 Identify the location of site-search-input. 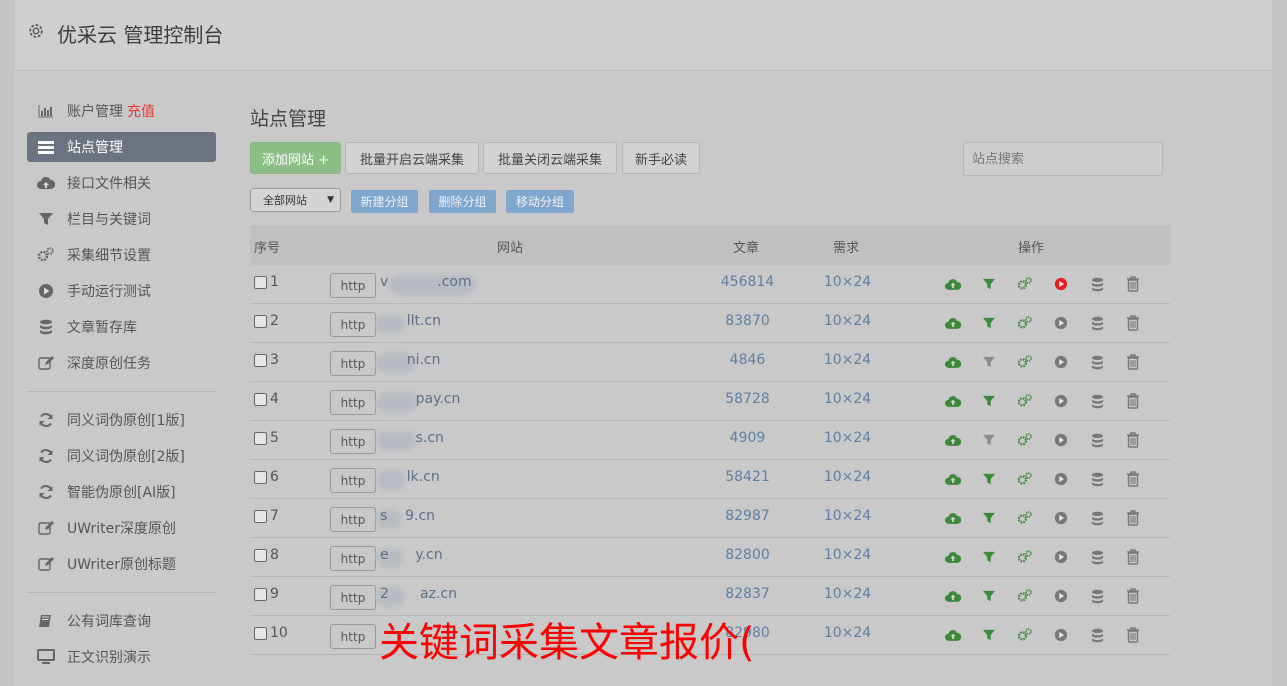
(1063, 159).